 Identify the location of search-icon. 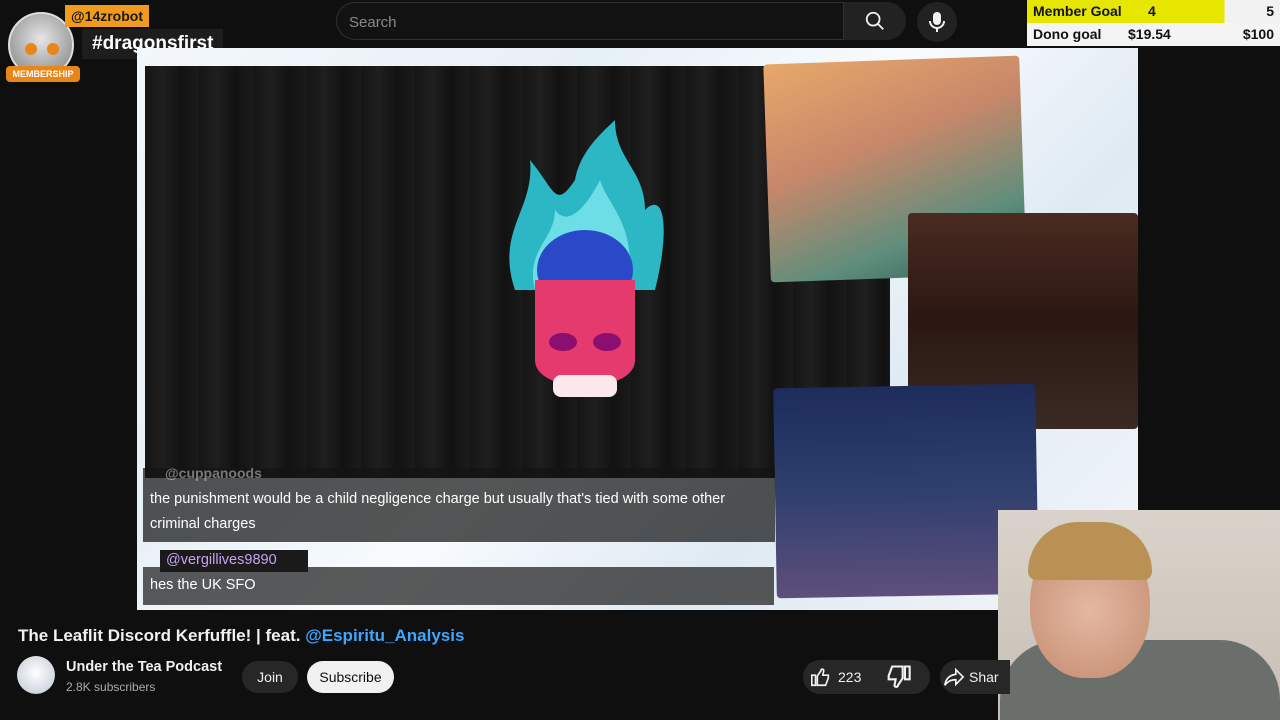
(874, 20).